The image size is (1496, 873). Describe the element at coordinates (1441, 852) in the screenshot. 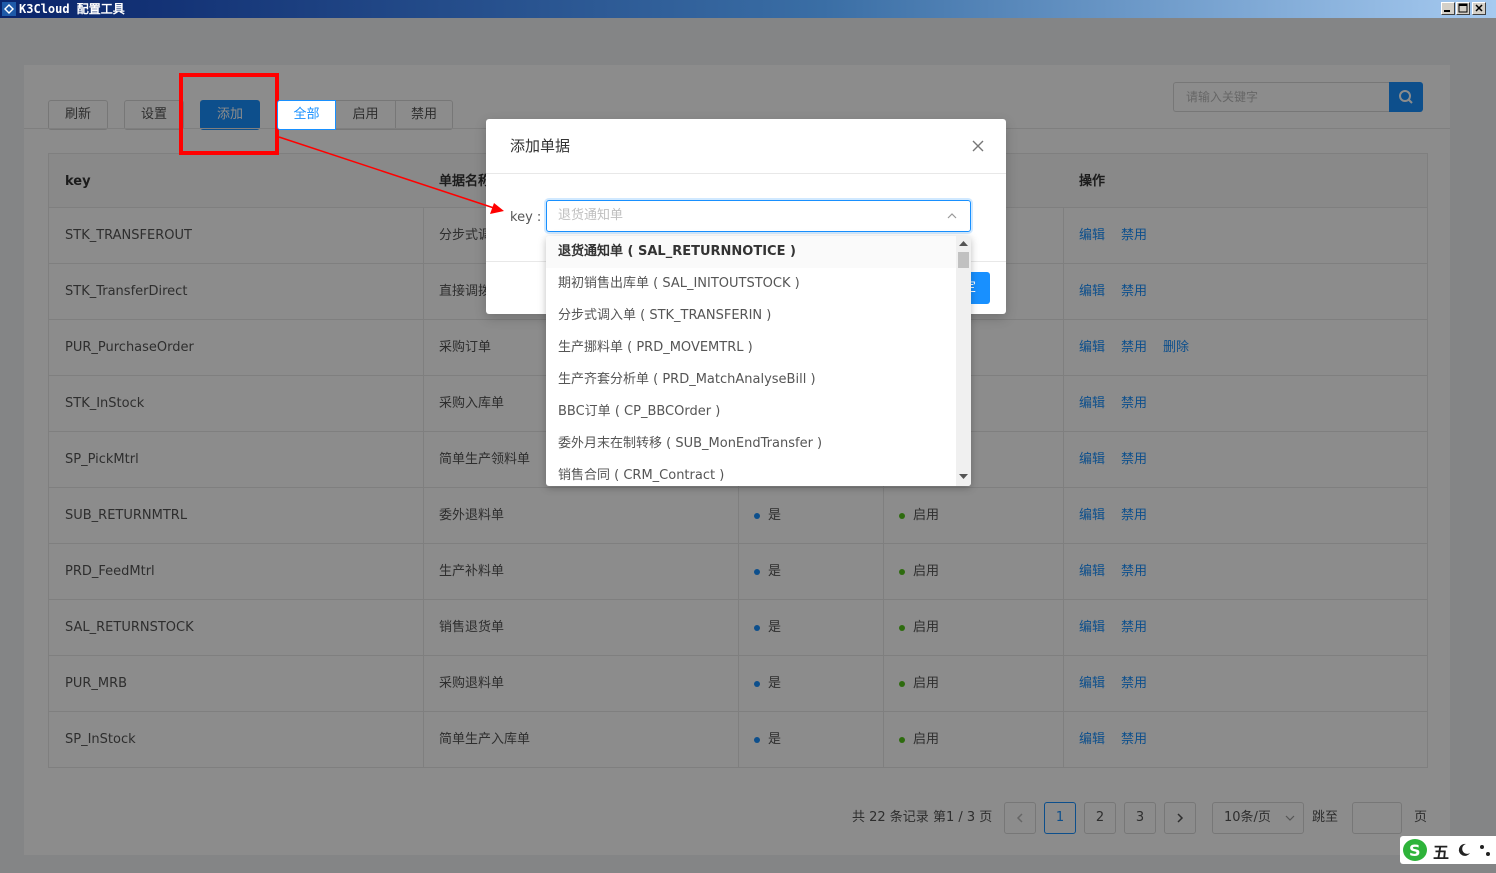

I see `ime-mode-label: 五` at that location.